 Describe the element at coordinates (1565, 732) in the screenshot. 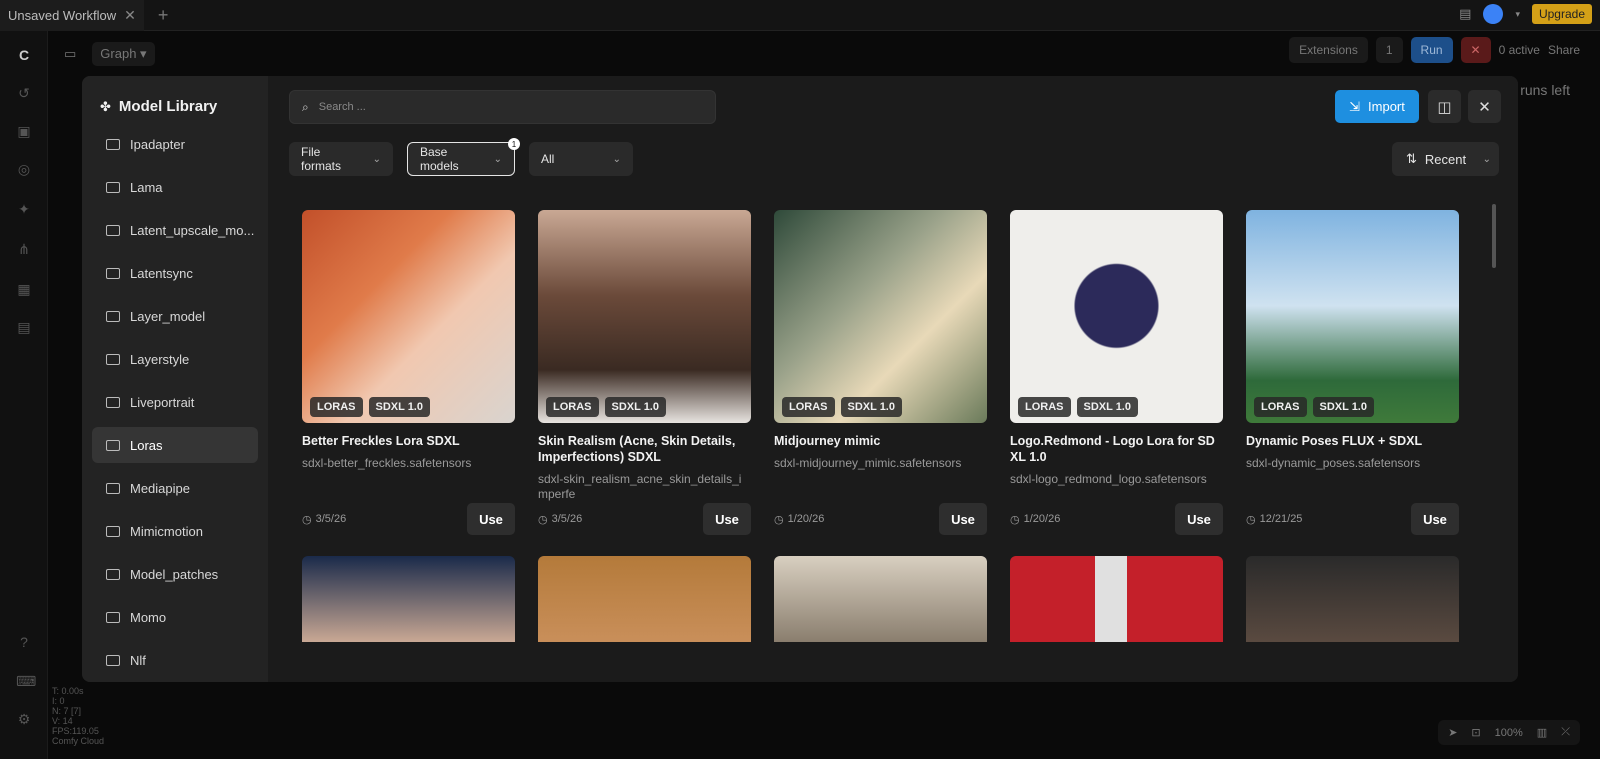

I see `link-toggle-icon: ⤫` at that location.